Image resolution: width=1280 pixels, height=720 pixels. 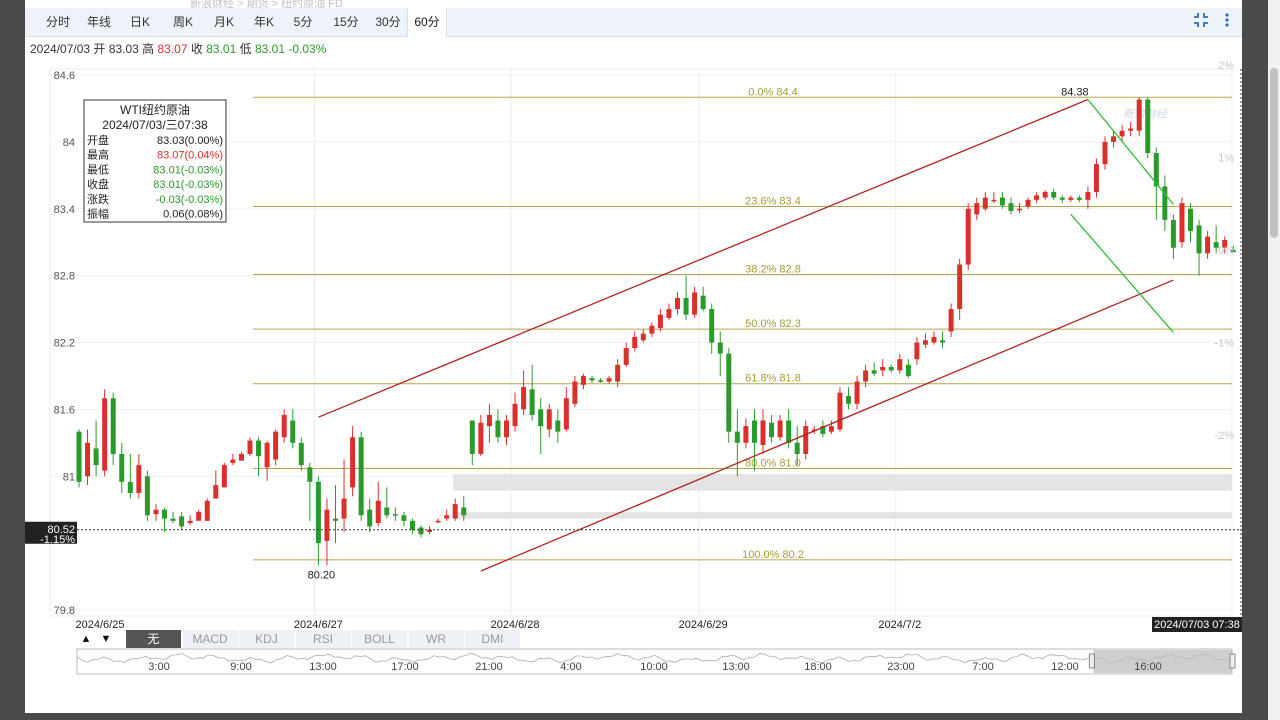 I want to click on x-tick-0: 2024/6/25, so click(x=100, y=625).